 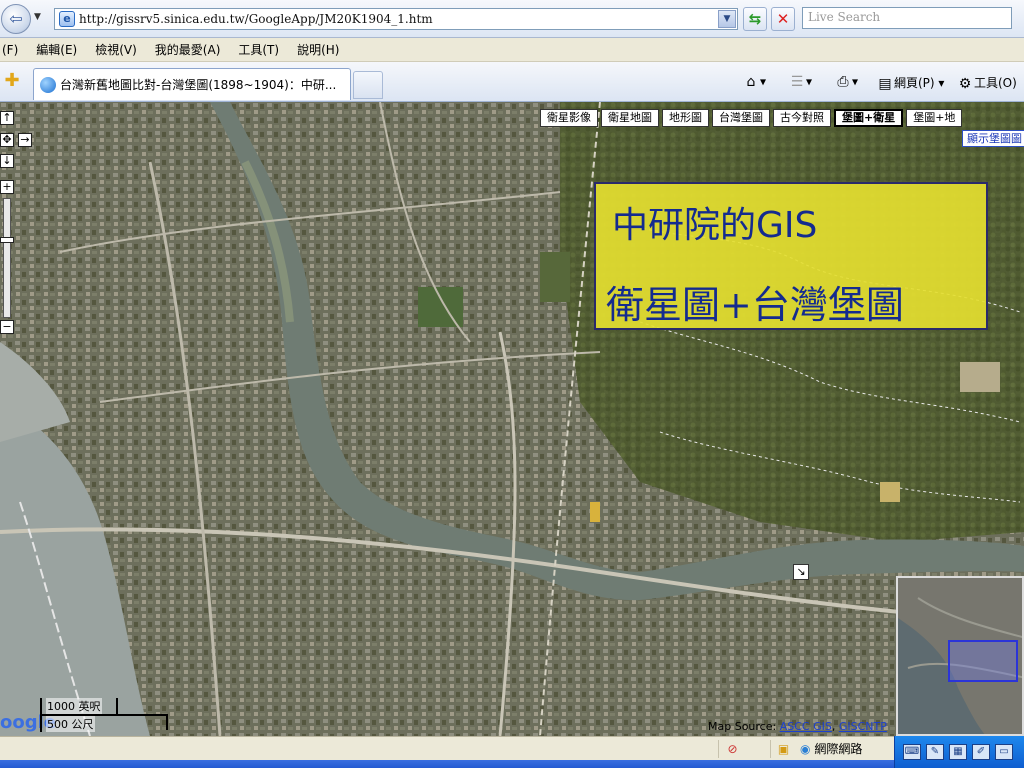 What do you see at coordinates (48, 84) in the screenshot?
I see `ie-tab-icon` at bounding box center [48, 84].